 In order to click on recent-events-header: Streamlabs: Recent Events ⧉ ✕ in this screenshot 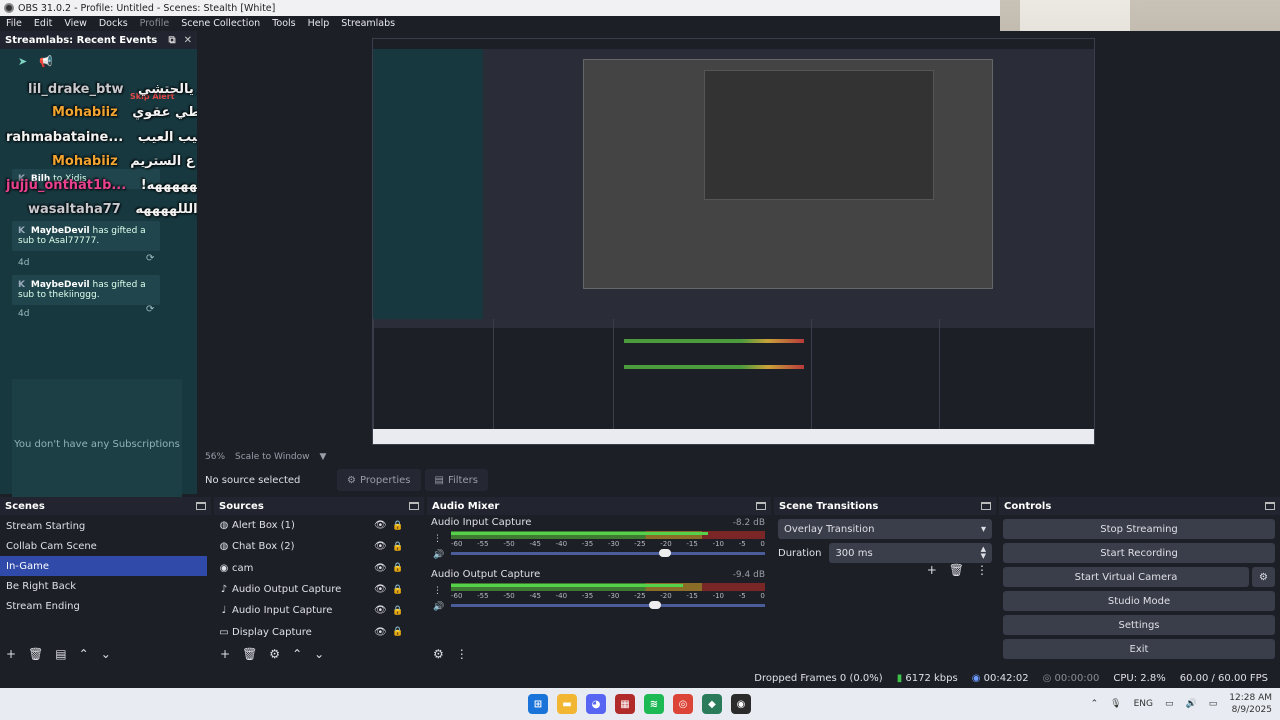, I will do `click(98, 40)`.